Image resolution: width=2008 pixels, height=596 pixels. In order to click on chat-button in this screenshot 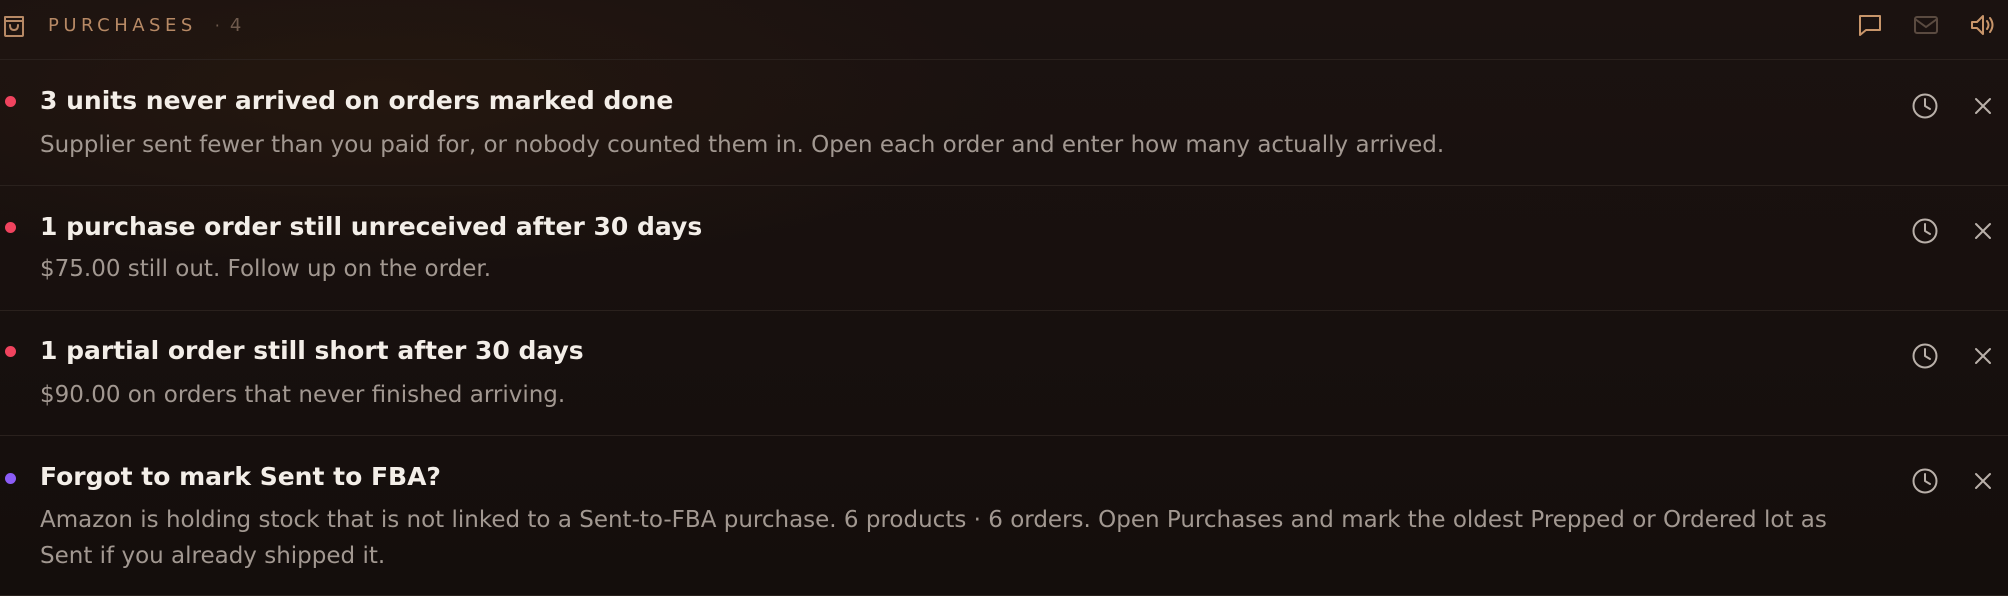, I will do `click(1870, 25)`.